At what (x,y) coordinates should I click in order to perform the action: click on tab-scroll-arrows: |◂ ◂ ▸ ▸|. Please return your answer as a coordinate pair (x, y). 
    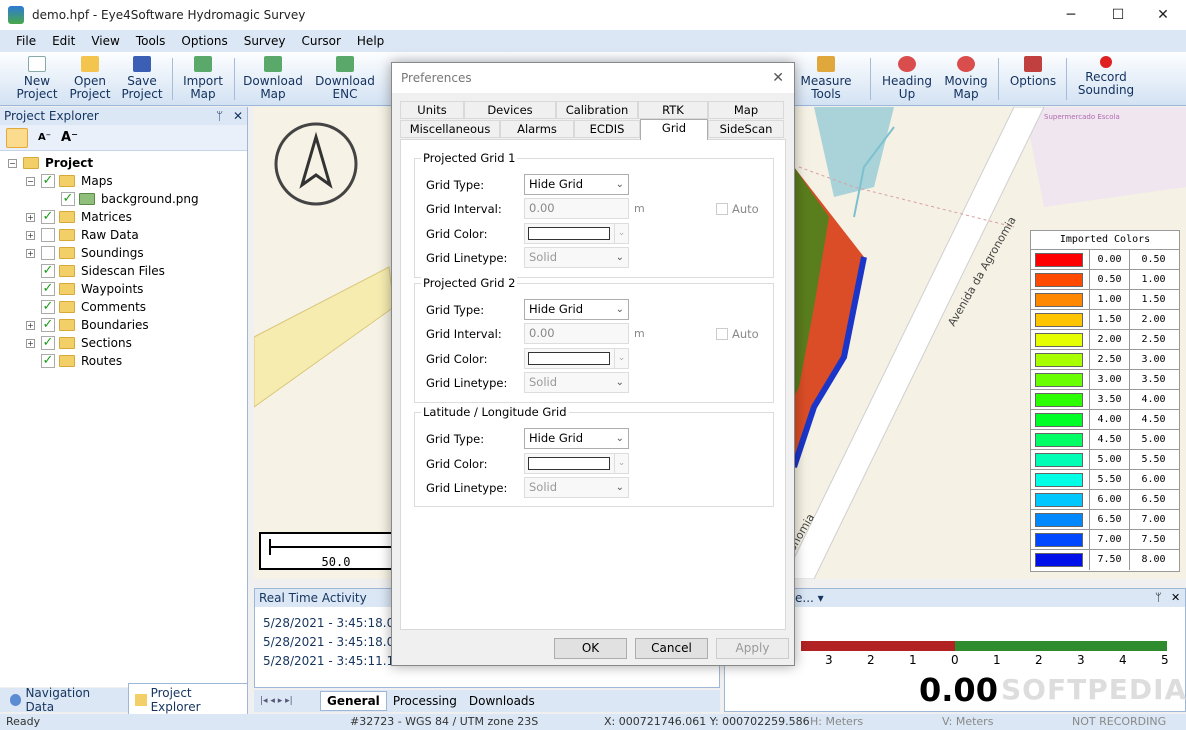
    Looking at the image, I should click on (287, 701).